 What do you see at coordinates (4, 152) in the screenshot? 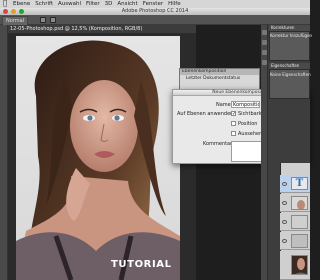
I see `tools-panel` at bounding box center [4, 152].